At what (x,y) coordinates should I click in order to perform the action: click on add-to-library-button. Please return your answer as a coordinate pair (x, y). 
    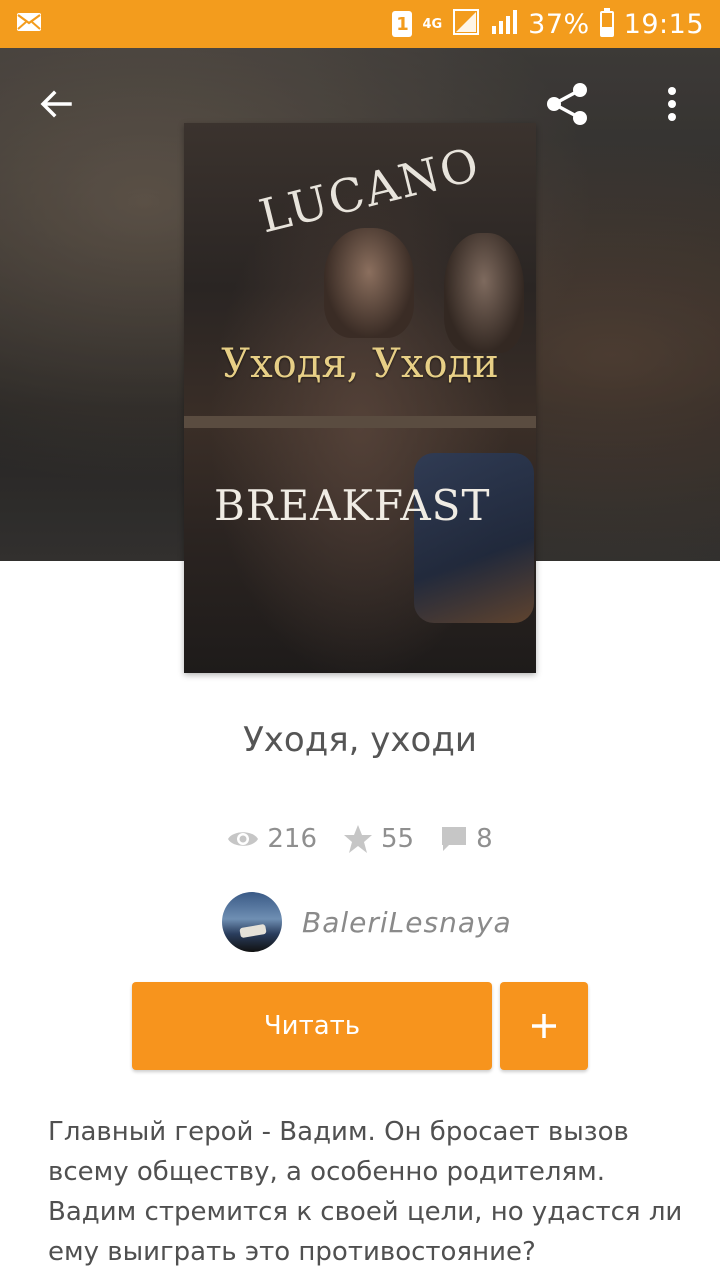
    Looking at the image, I should click on (544, 1026).